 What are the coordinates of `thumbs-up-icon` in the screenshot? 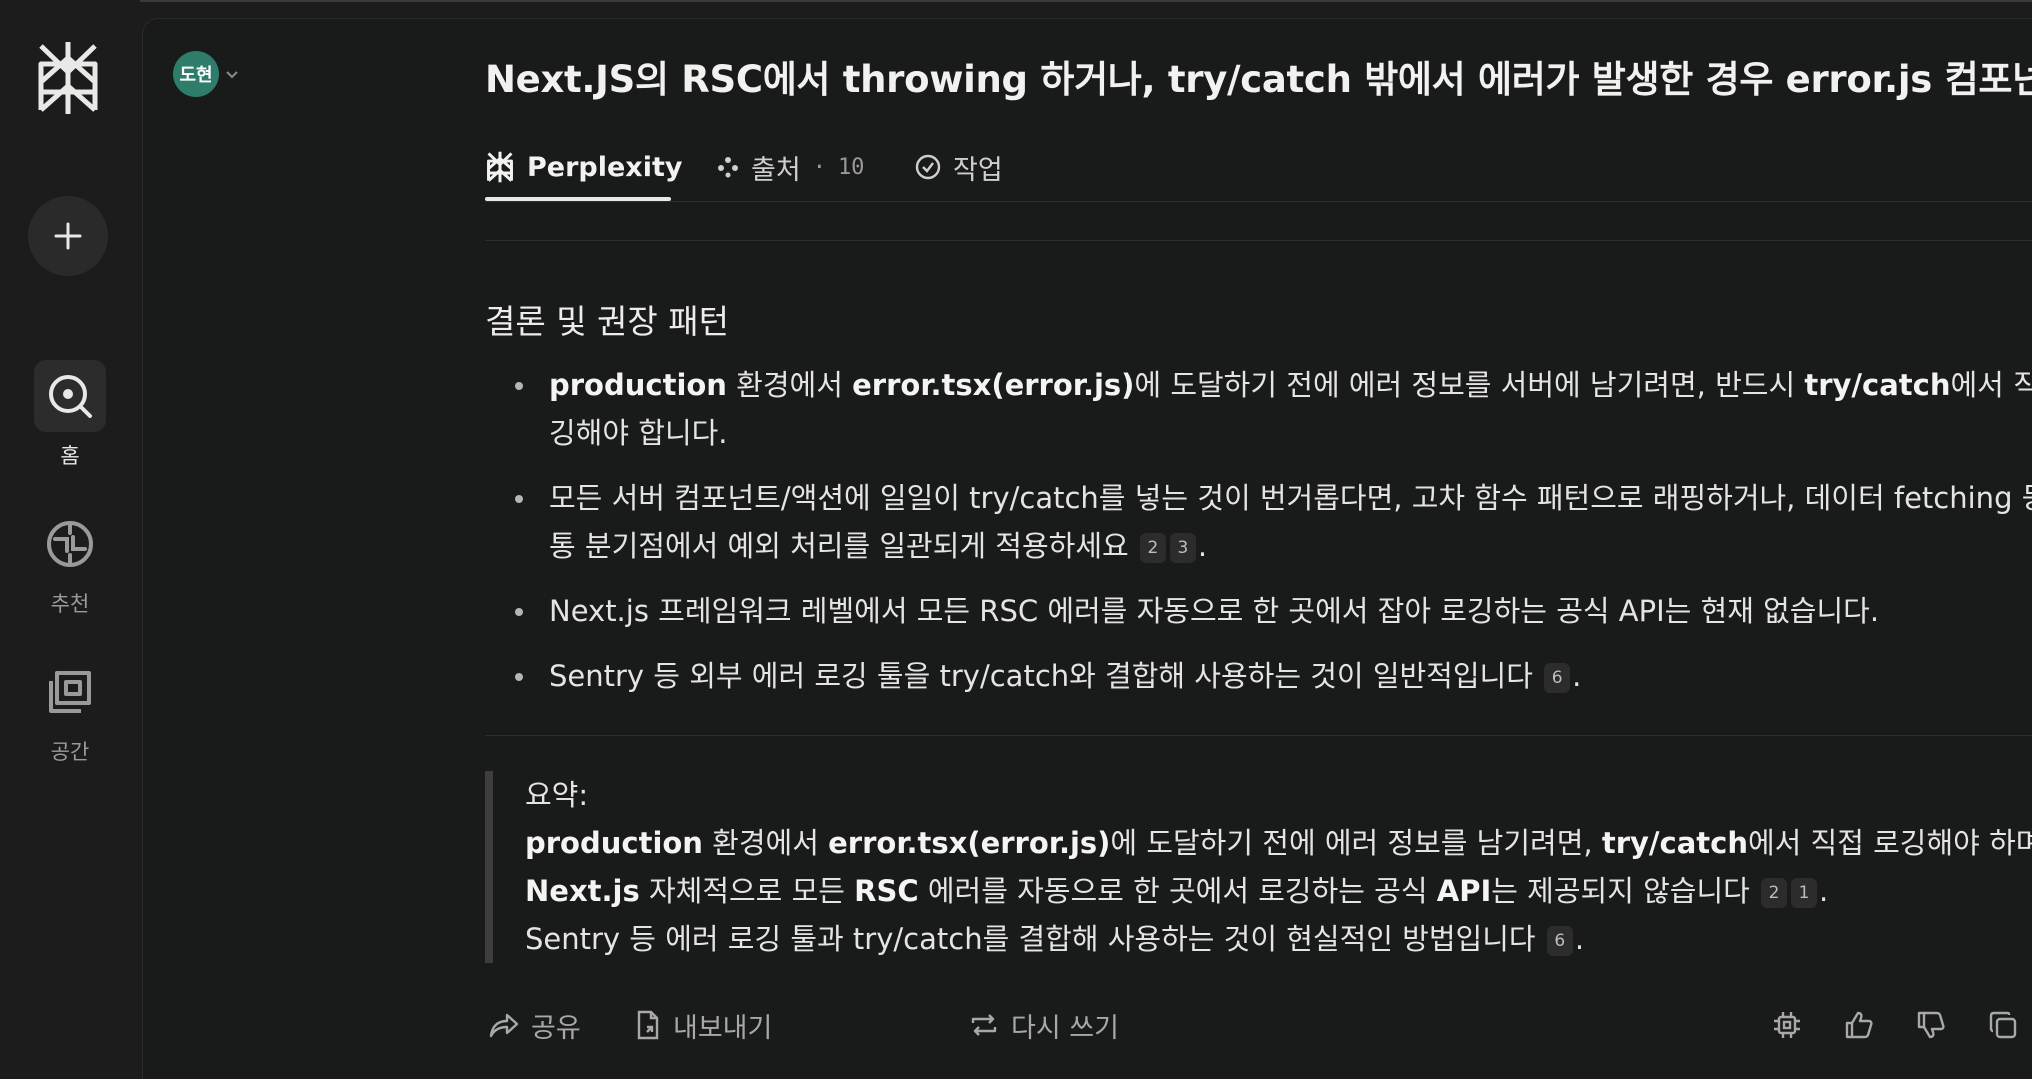 It's located at (1859, 1025).